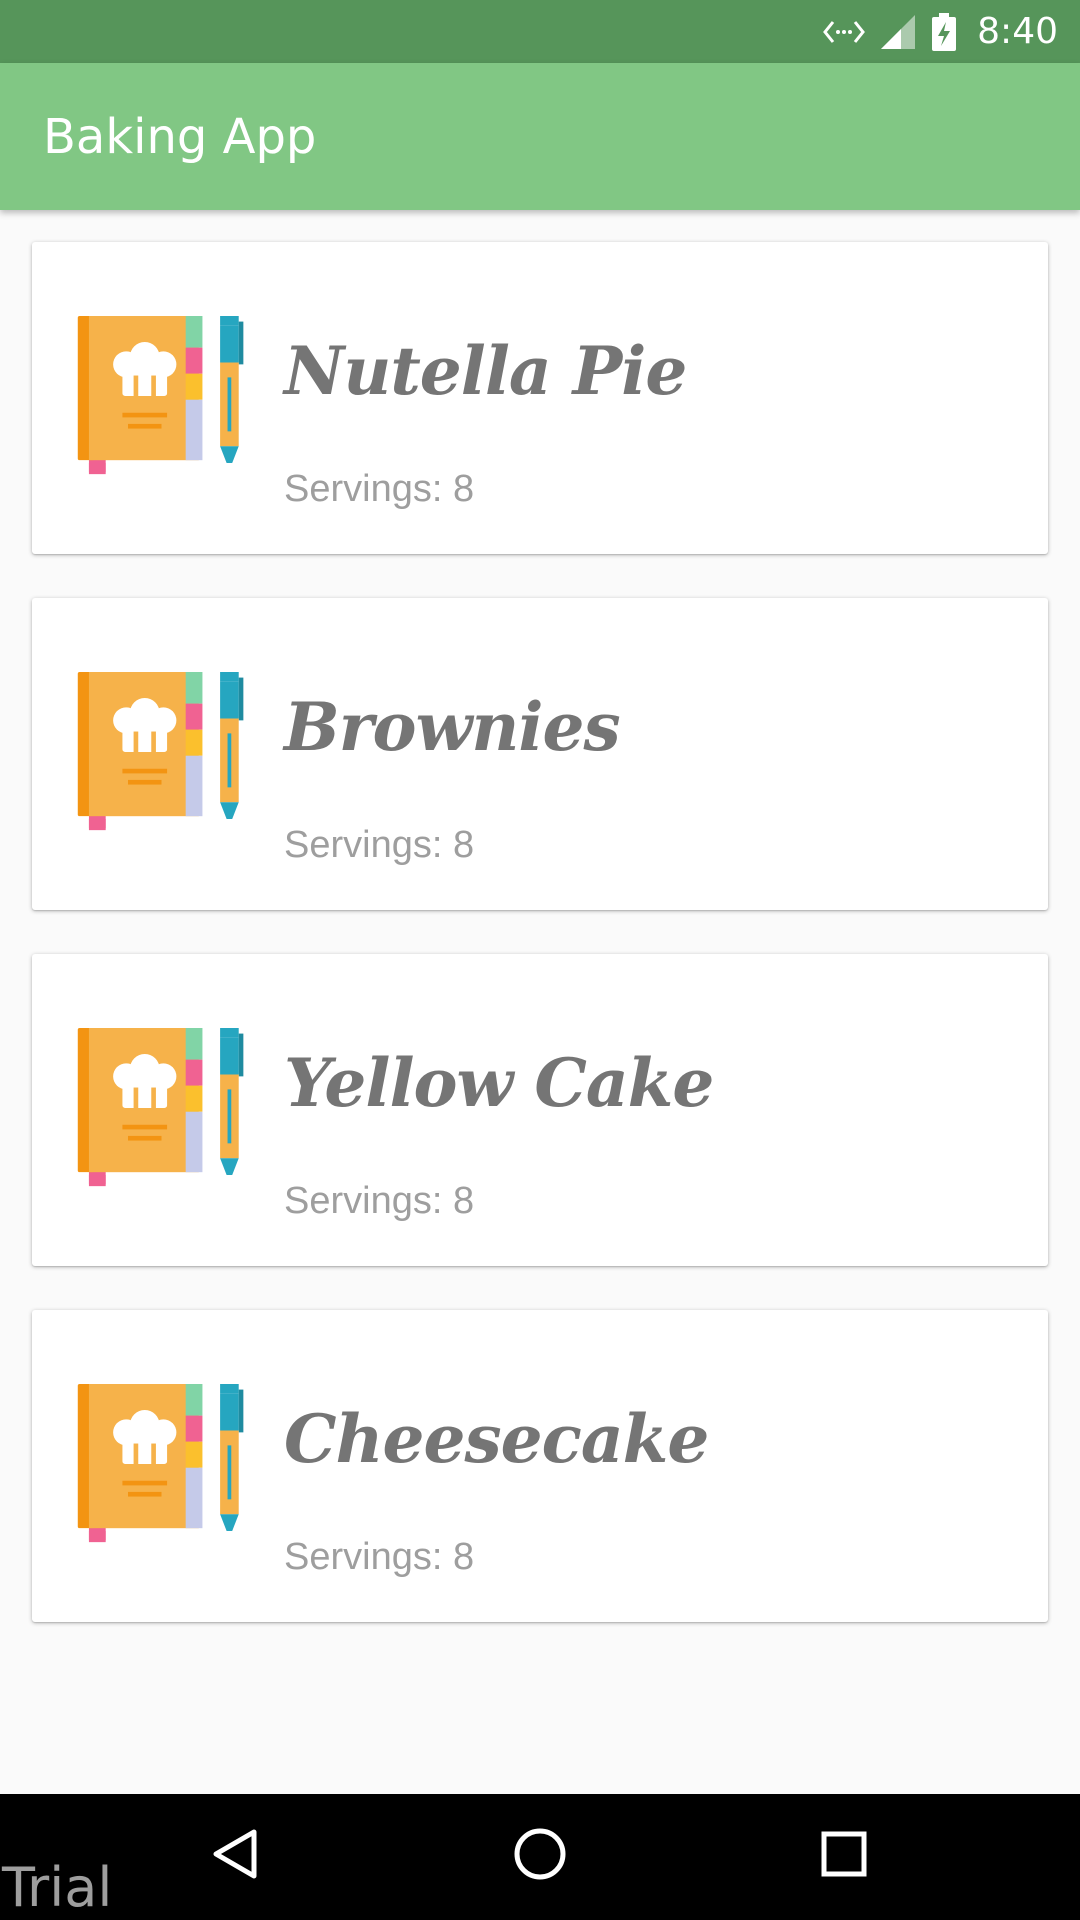 The width and height of the screenshot is (1080, 1920). What do you see at coordinates (898, 32) in the screenshot?
I see `signal-icon` at bounding box center [898, 32].